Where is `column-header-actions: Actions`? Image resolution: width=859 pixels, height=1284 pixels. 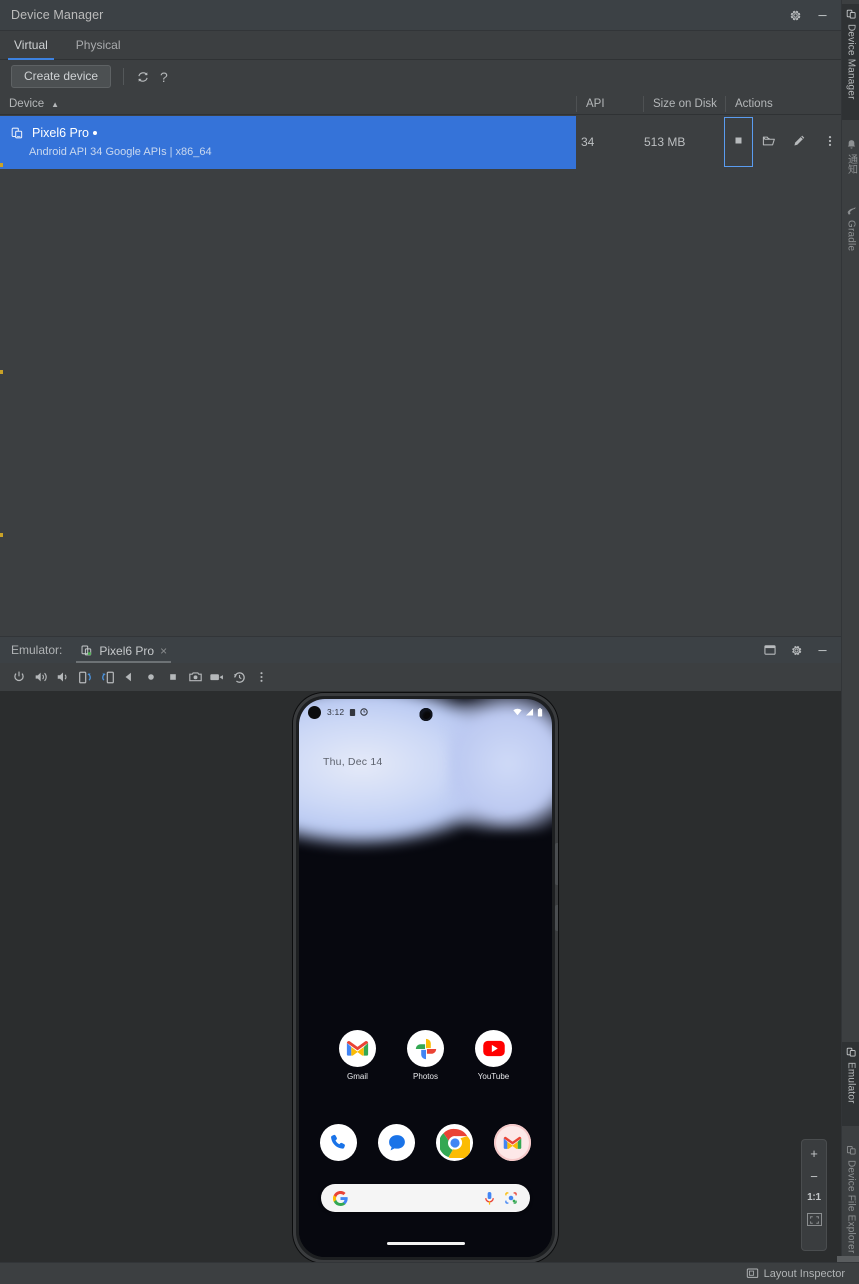 column-header-actions: Actions is located at coordinates (783, 104).